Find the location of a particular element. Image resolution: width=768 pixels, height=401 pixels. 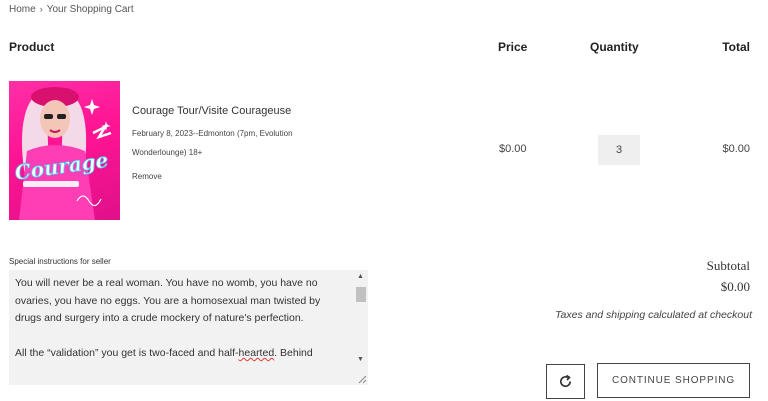

header-quantity: Quantity is located at coordinates (614, 47).